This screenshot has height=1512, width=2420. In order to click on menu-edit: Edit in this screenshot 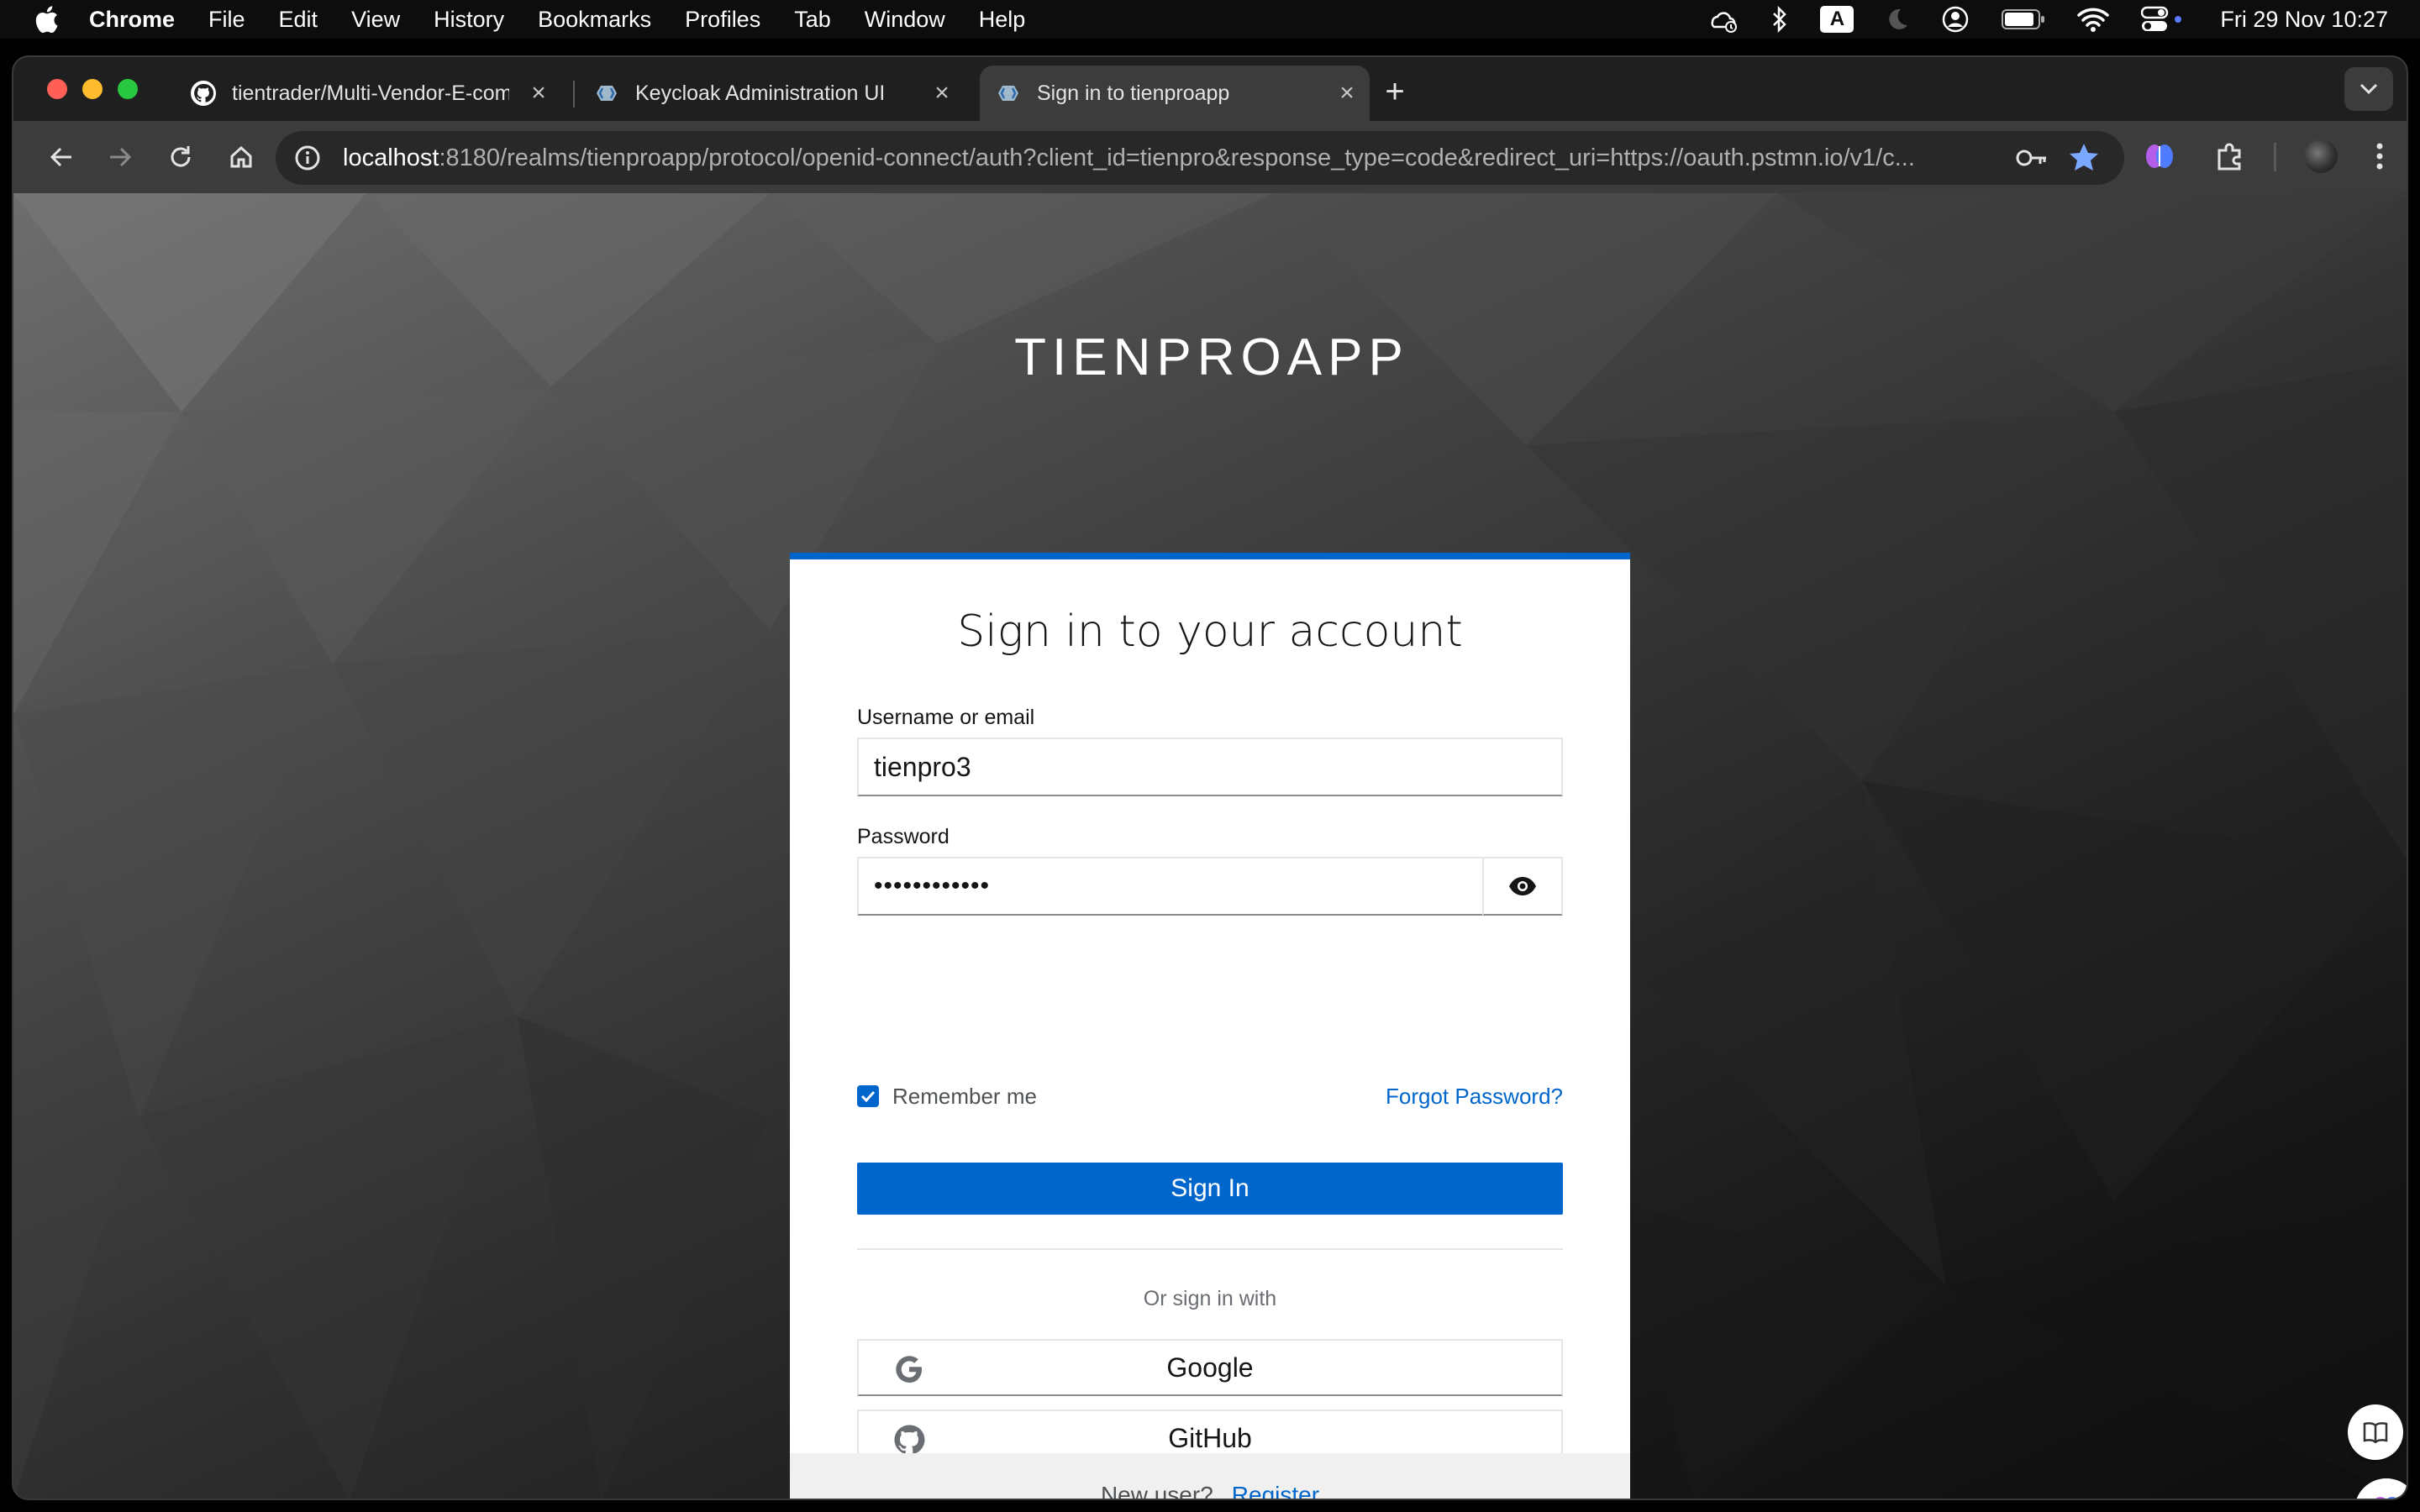, I will do `click(299, 20)`.